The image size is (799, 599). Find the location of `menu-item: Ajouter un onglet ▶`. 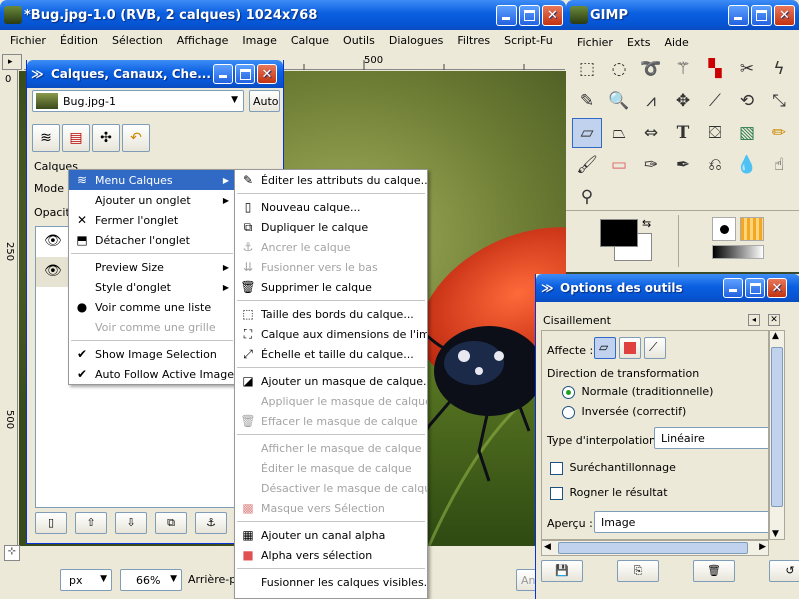

menu-item: Ajouter un onglet ▶ is located at coordinates (152, 200).